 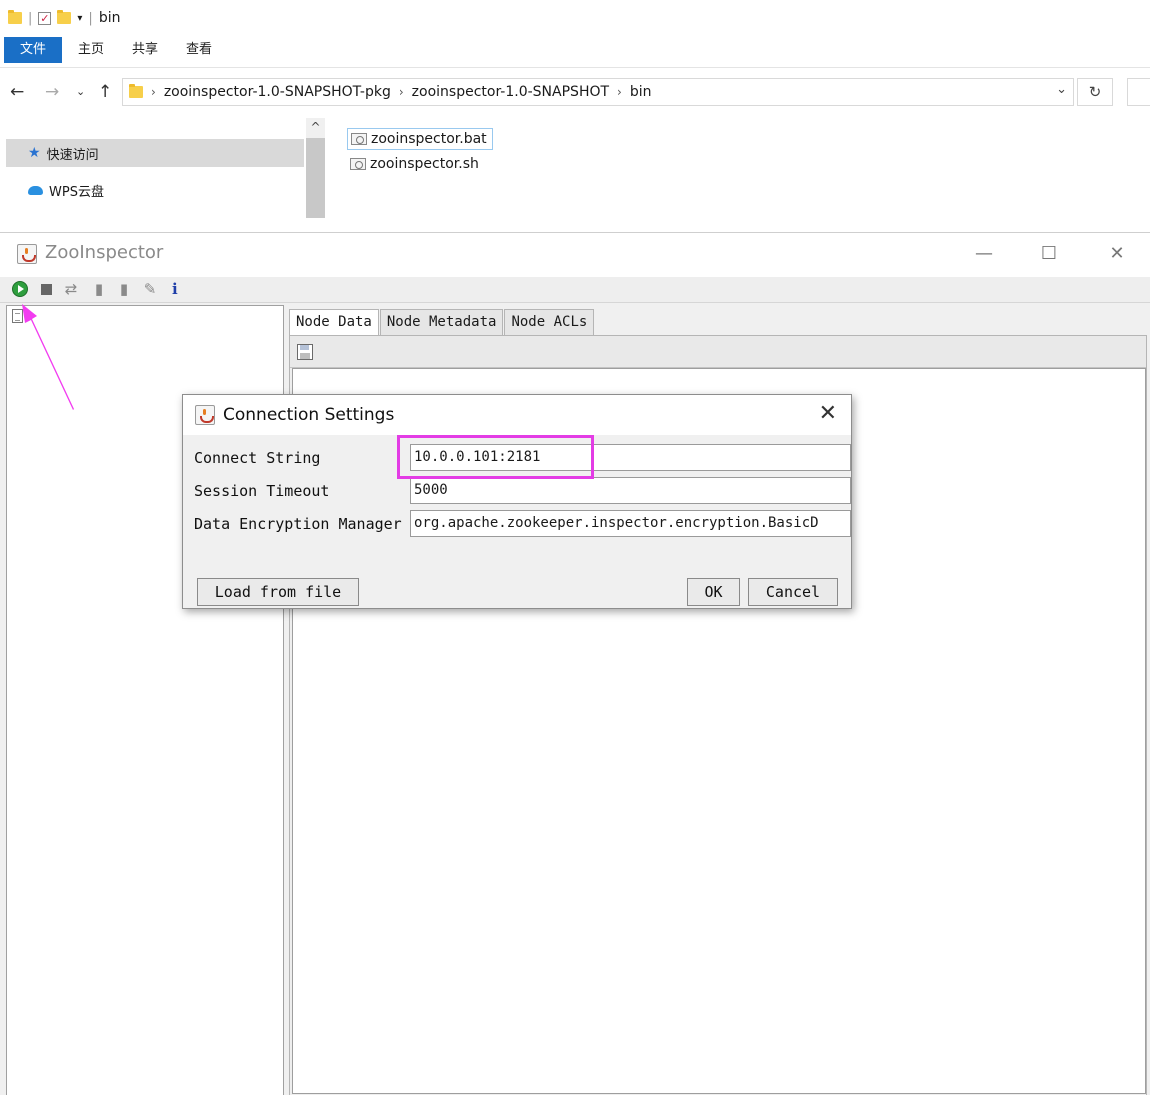 What do you see at coordinates (155, 190) in the screenshot?
I see `nav-item-wps-cloud: WPS云盘` at bounding box center [155, 190].